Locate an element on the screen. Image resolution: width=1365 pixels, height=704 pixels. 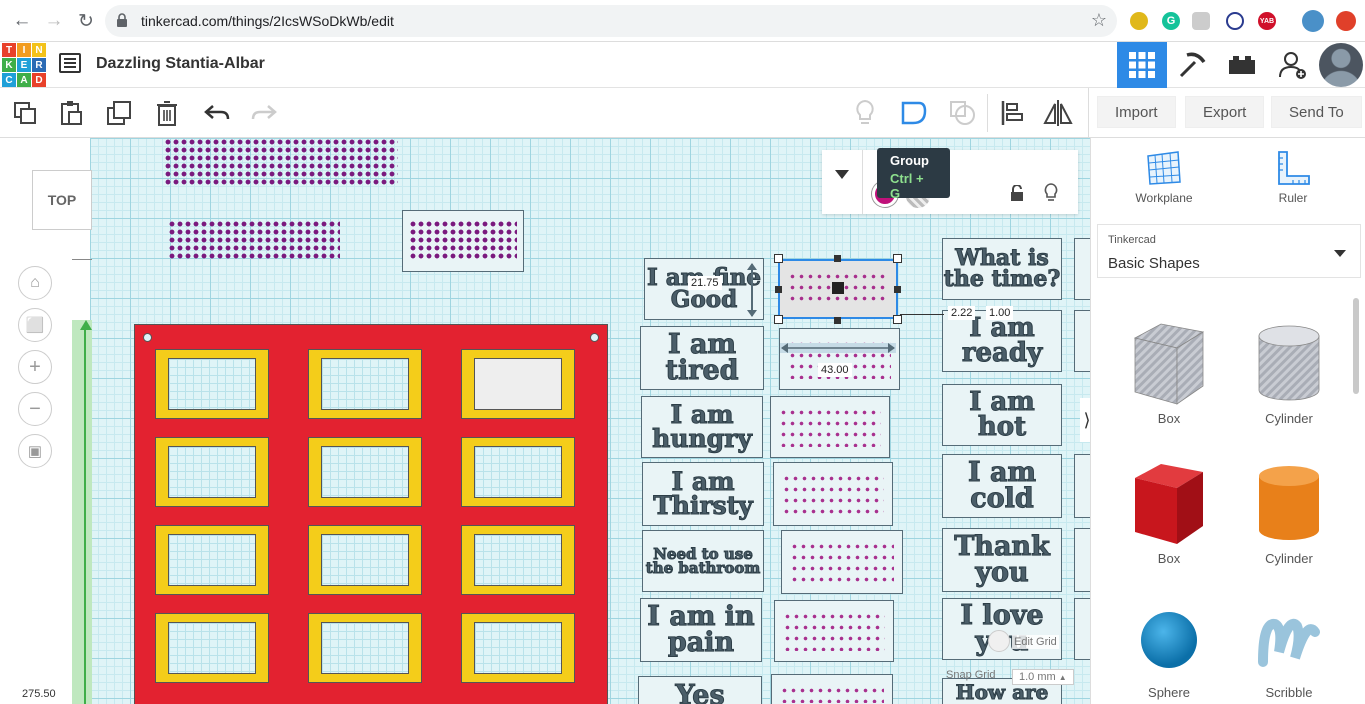
word-card: Yes is located at coordinates (700, 690).